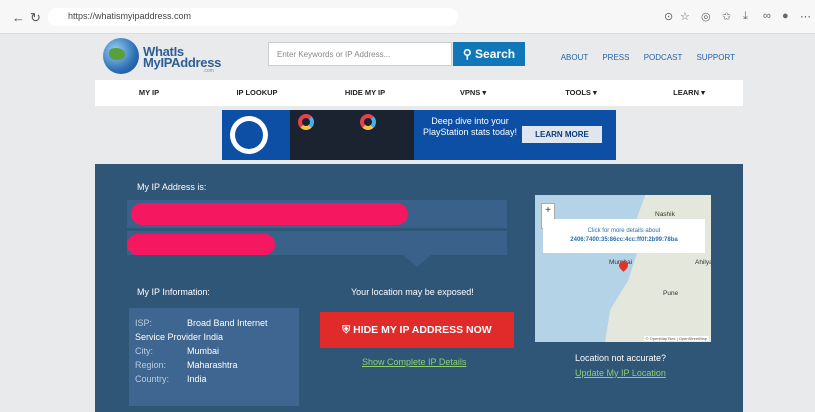  I want to click on redacted-ipv4, so click(269, 214).